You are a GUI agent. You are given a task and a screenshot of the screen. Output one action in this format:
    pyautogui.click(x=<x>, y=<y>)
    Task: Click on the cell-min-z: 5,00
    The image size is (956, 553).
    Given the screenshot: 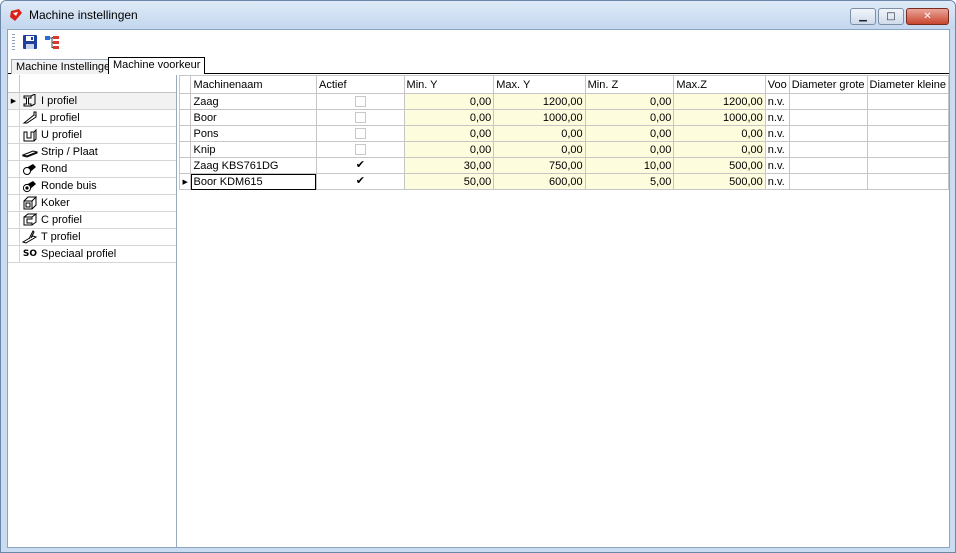 What is the action you would take?
    pyautogui.click(x=629, y=181)
    